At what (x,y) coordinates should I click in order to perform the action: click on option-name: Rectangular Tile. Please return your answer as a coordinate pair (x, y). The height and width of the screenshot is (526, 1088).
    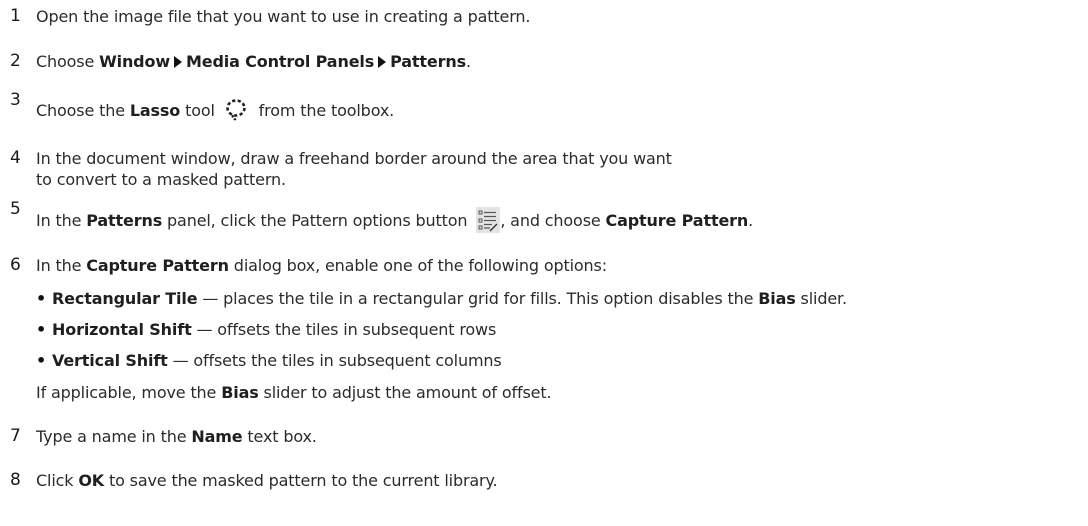
    Looking at the image, I should click on (125, 298).